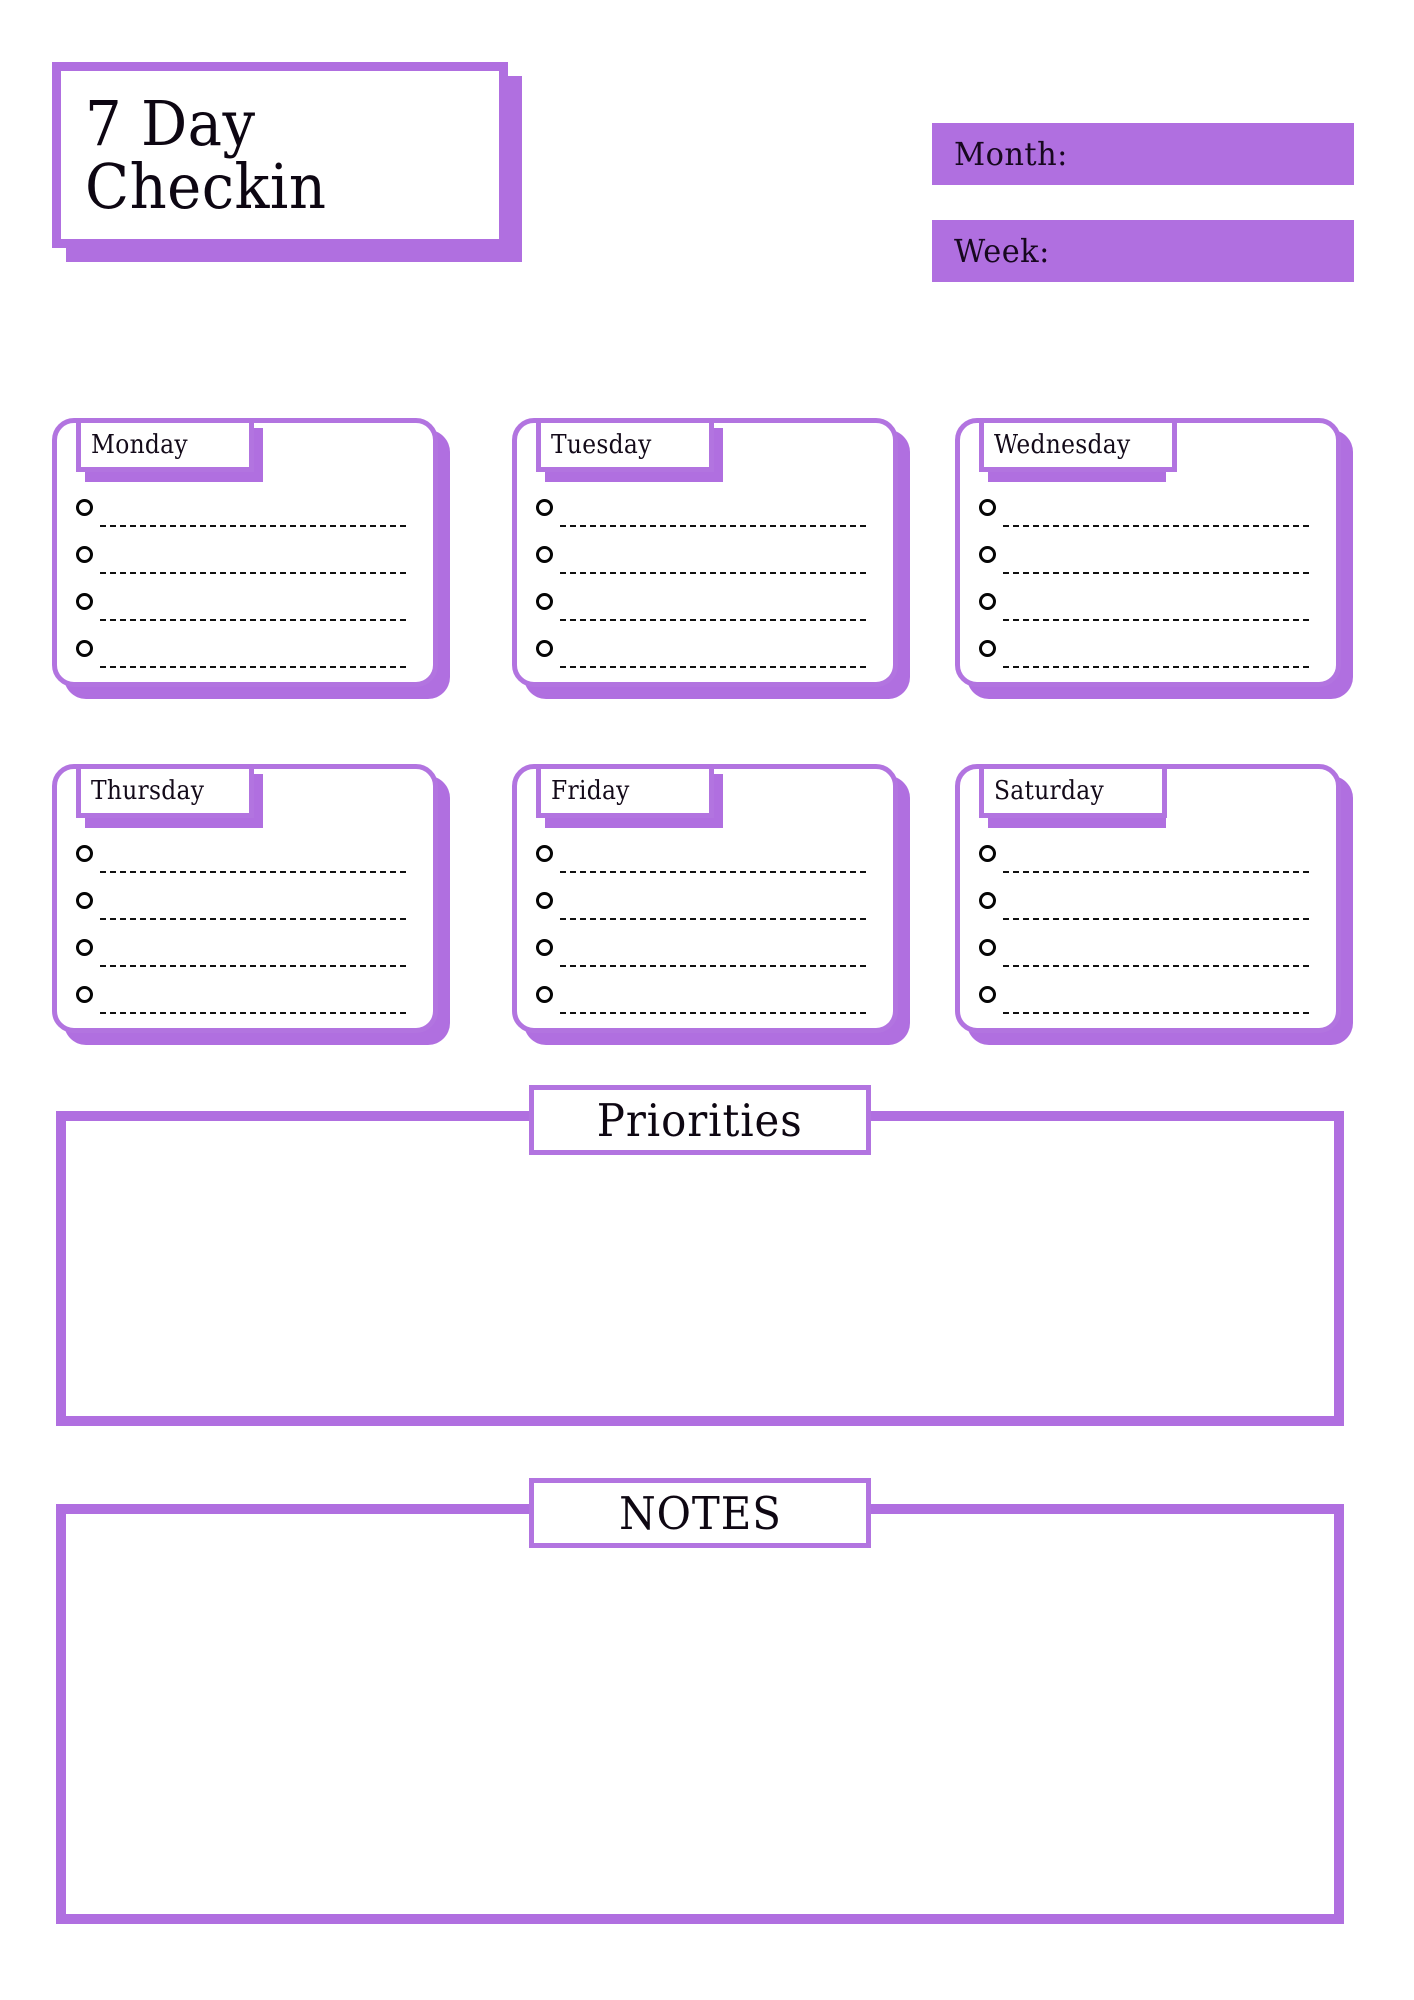  I want to click on day-card-wednesday: Wednesday, so click(1154, 558).